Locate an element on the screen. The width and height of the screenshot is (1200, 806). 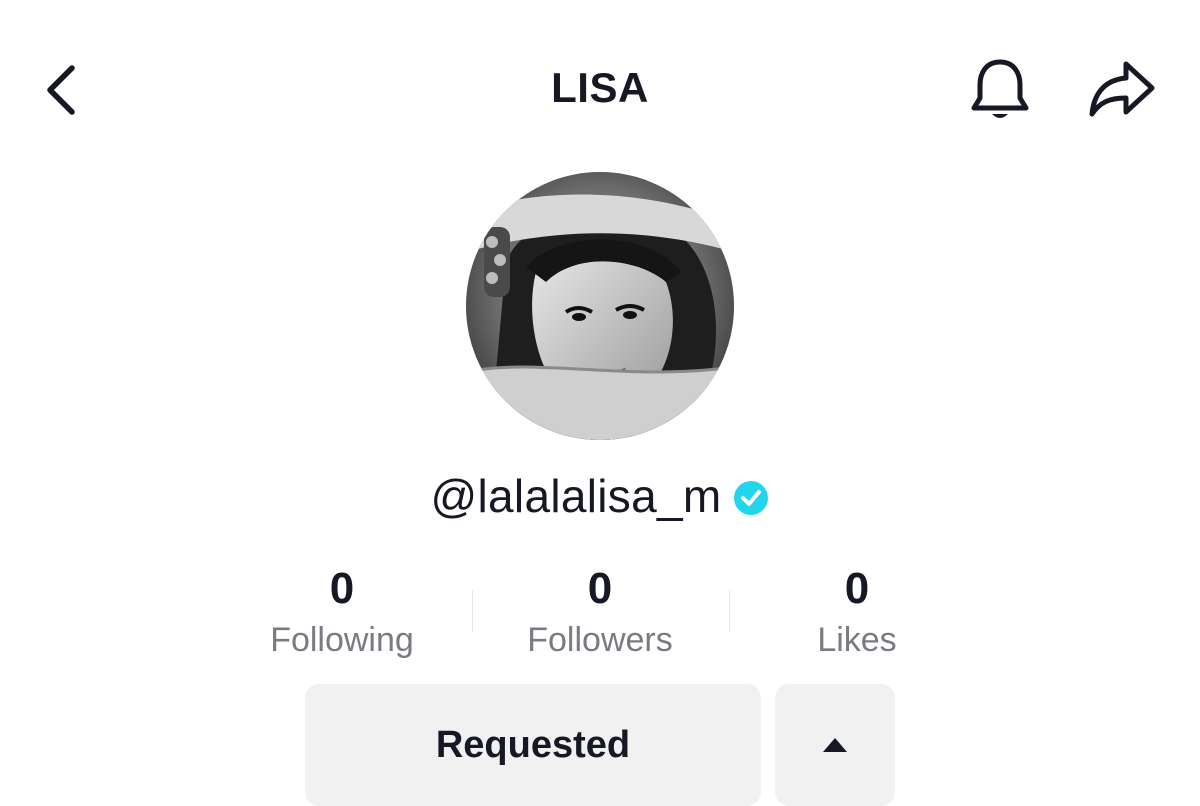
notification-bell-button is located at coordinates (1000, 90).